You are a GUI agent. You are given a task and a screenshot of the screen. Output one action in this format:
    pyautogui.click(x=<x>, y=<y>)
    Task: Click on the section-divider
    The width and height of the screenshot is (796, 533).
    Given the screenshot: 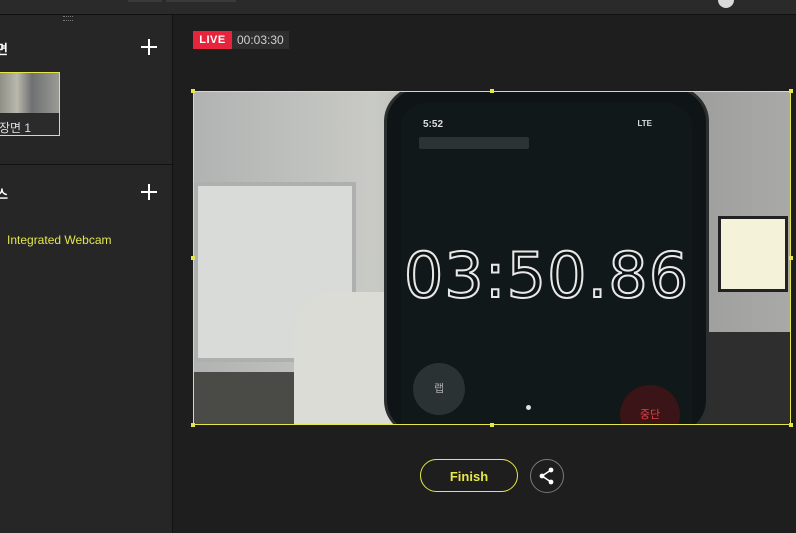 What is the action you would take?
    pyautogui.click(x=86, y=164)
    